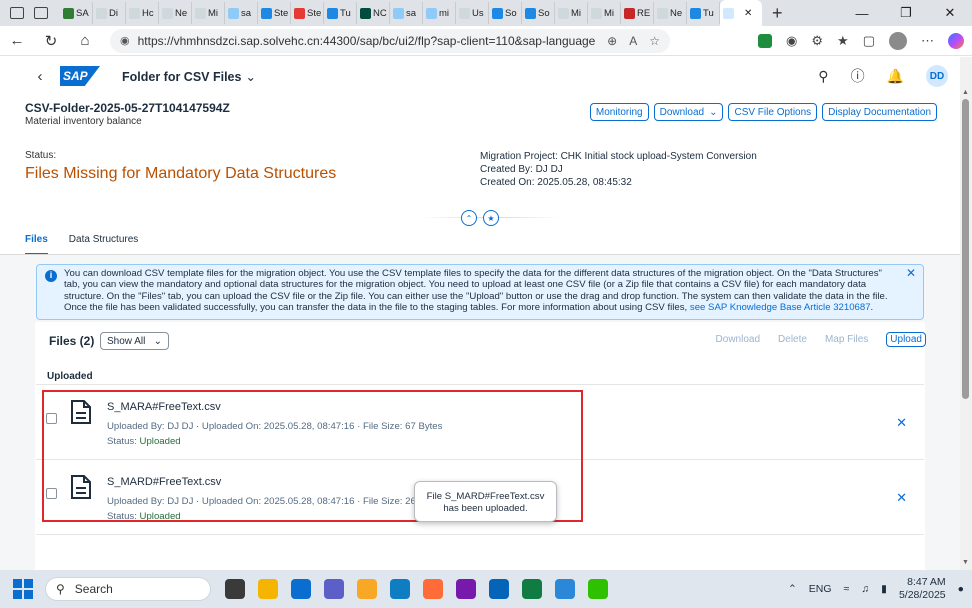 Image resolution: width=972 pixels, height=608 pixels. What do you see at coordinates (637, 13) in the screenshot?
I see `browser-tab: RE` at bounding box center [637, 13].